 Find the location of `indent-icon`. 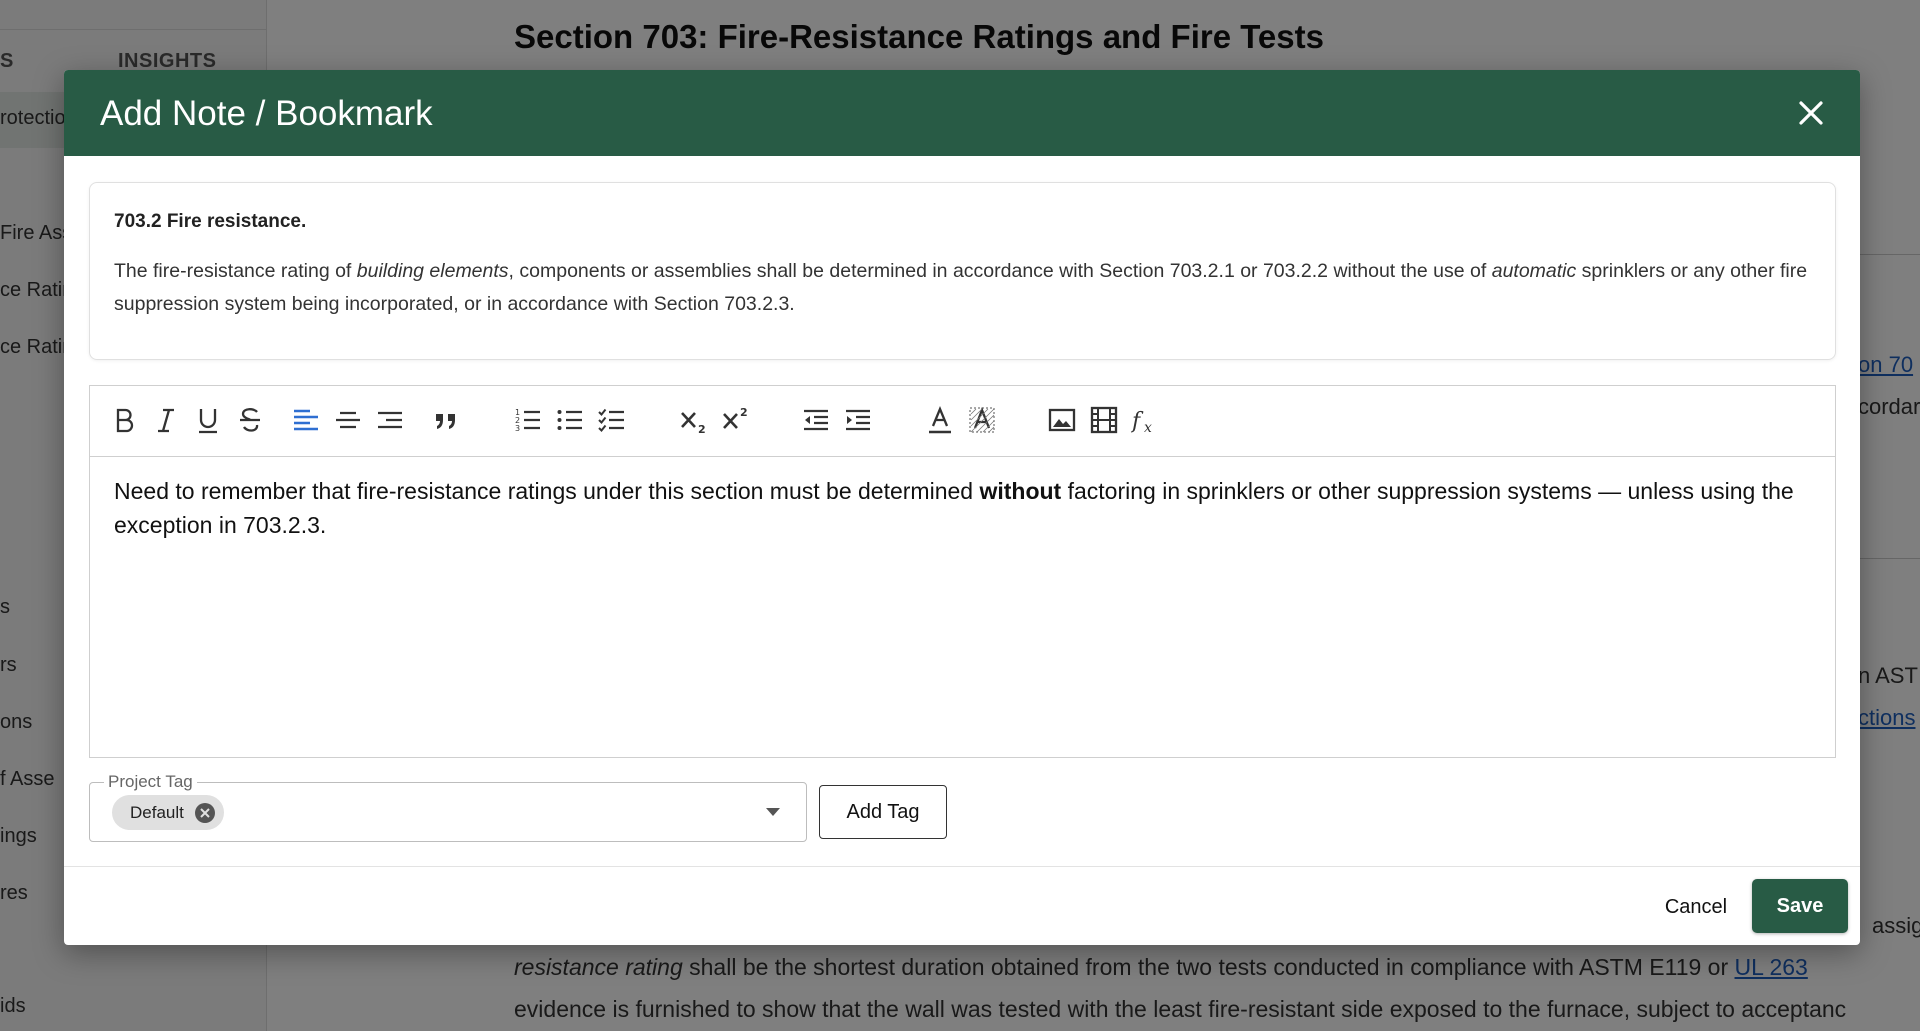

indent-icon is located at coordinates (858, 420).